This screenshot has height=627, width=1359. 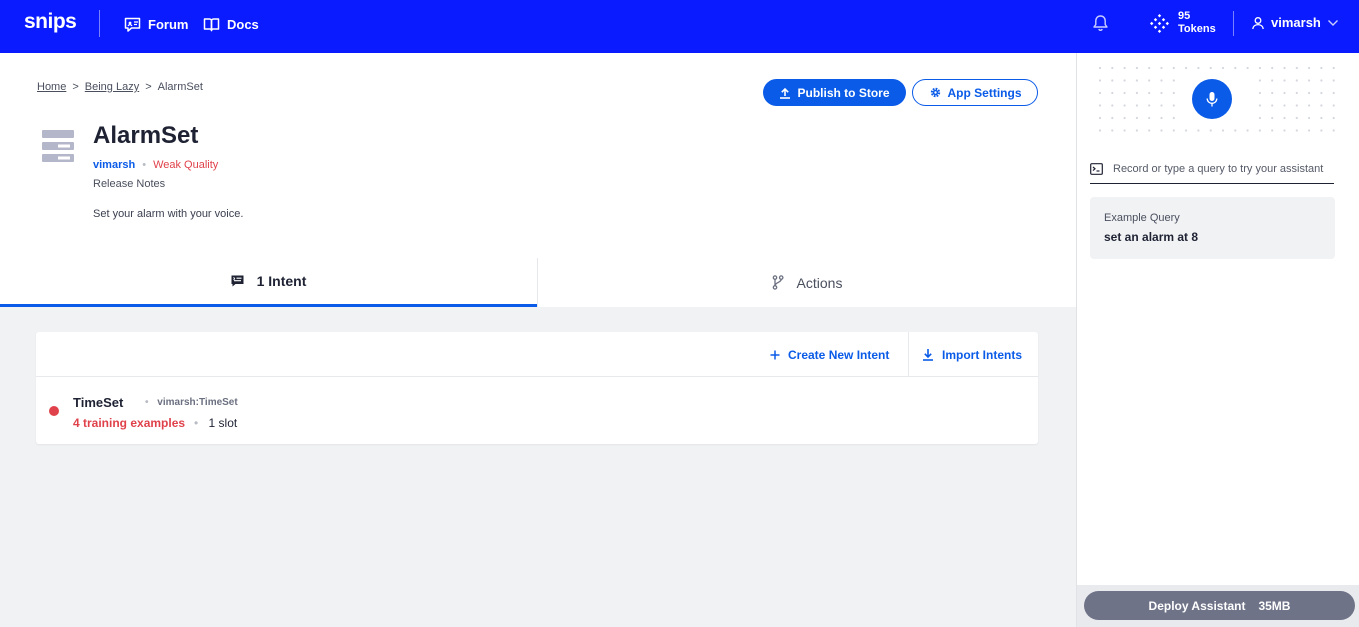 I want to click on app-author: vimarsh, so click(x=114, y=165).